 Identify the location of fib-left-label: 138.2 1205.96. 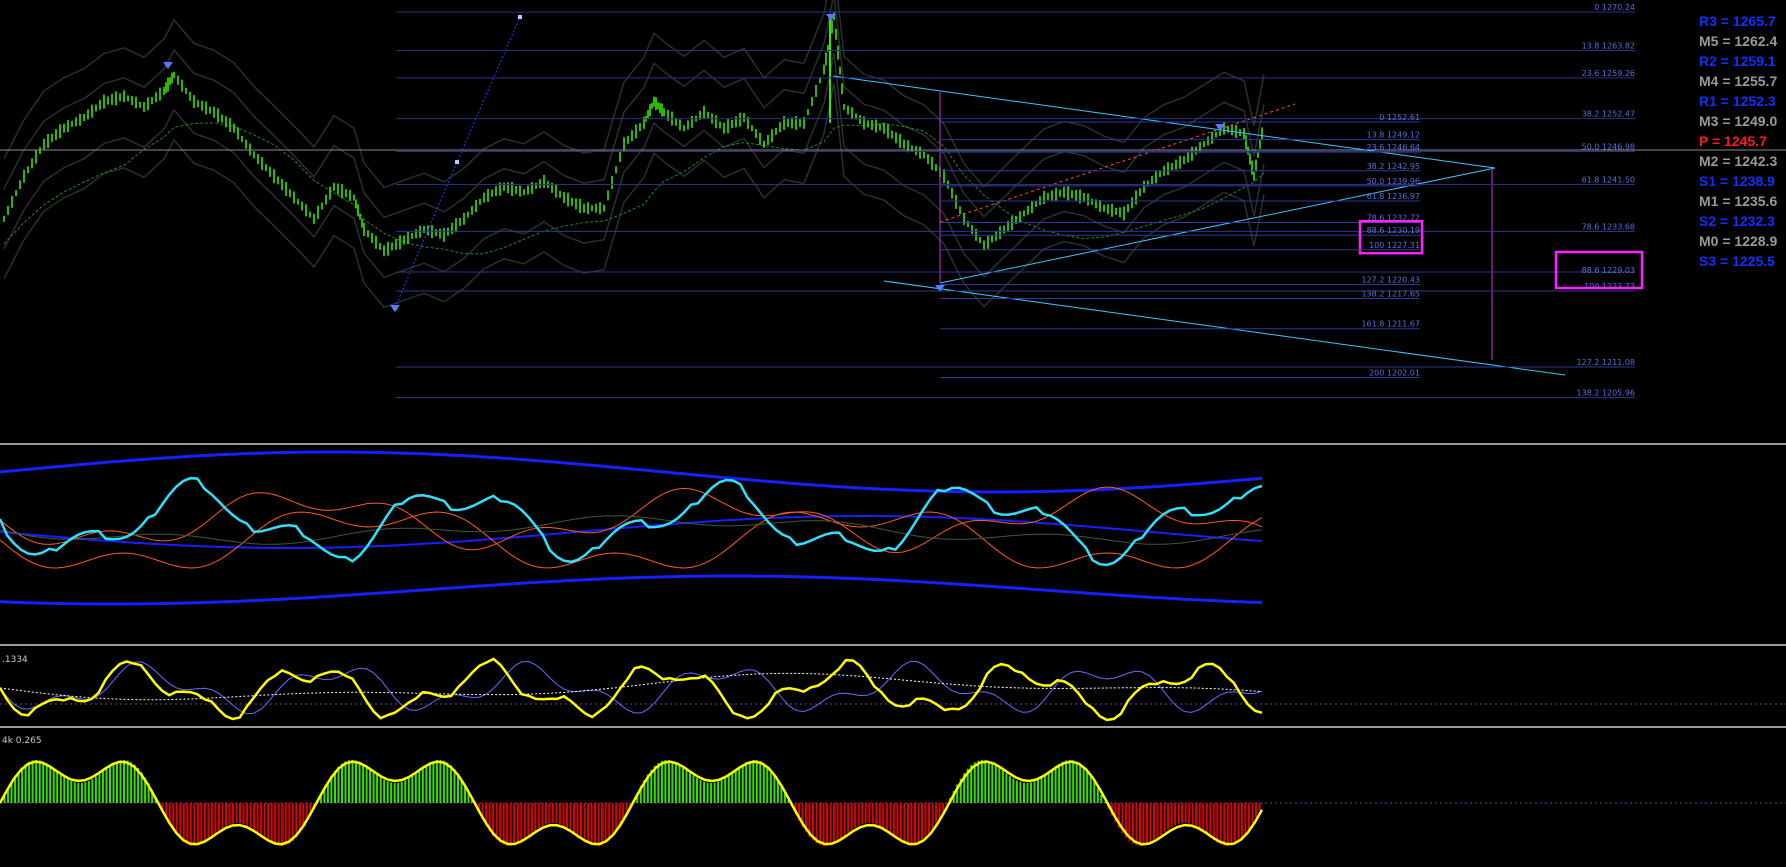
(1605, 393).